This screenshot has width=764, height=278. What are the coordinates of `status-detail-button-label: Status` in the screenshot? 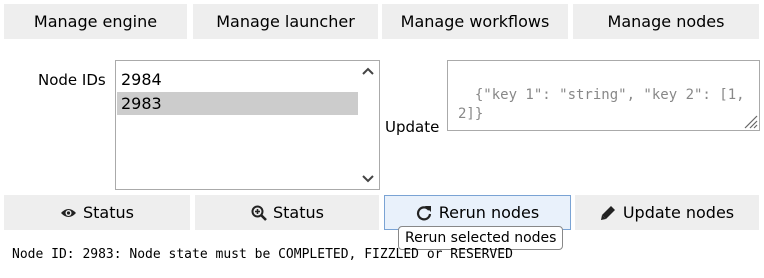 It's located at (298, 212).